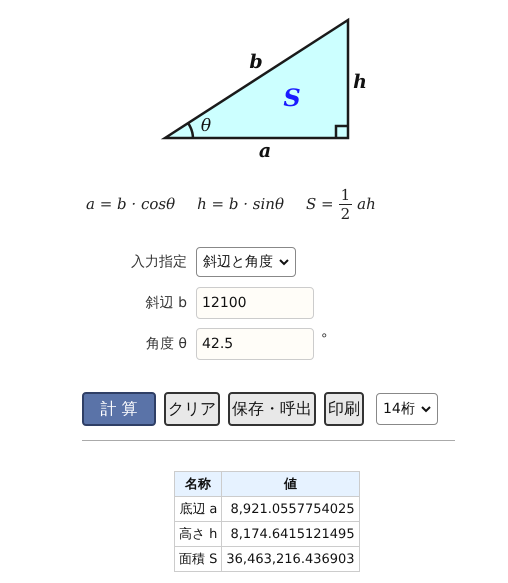 The height and width of the screenshot is (583, 508). I want to click on table-cell: 36,463,216.436903, so click(291, 559).